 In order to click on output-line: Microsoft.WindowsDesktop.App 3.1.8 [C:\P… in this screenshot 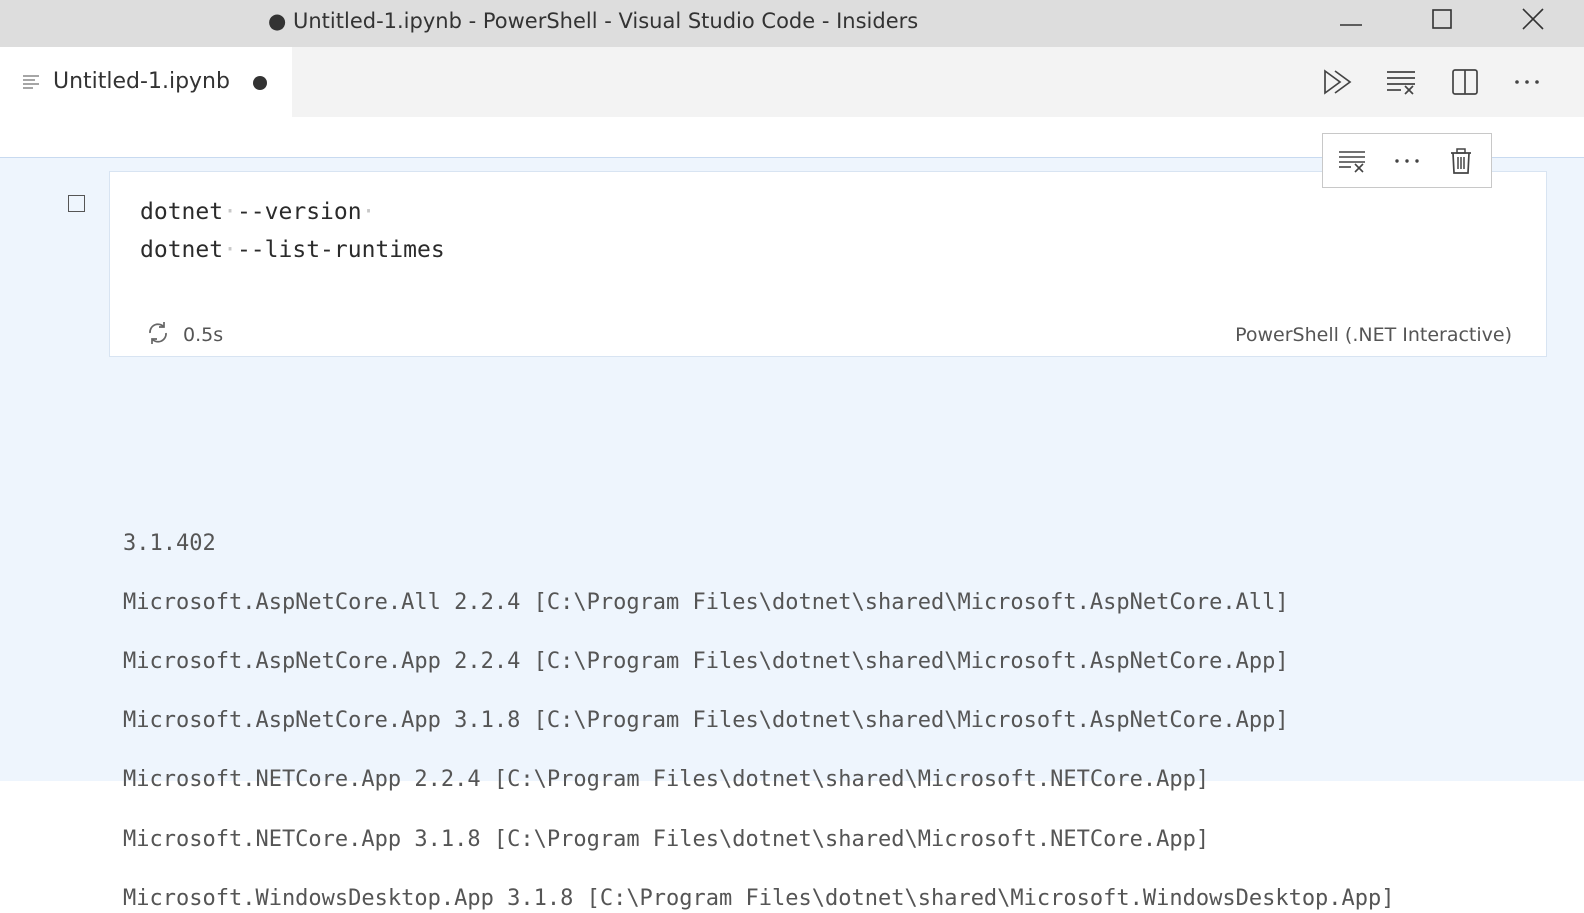, I will do `click(759, 898)`.